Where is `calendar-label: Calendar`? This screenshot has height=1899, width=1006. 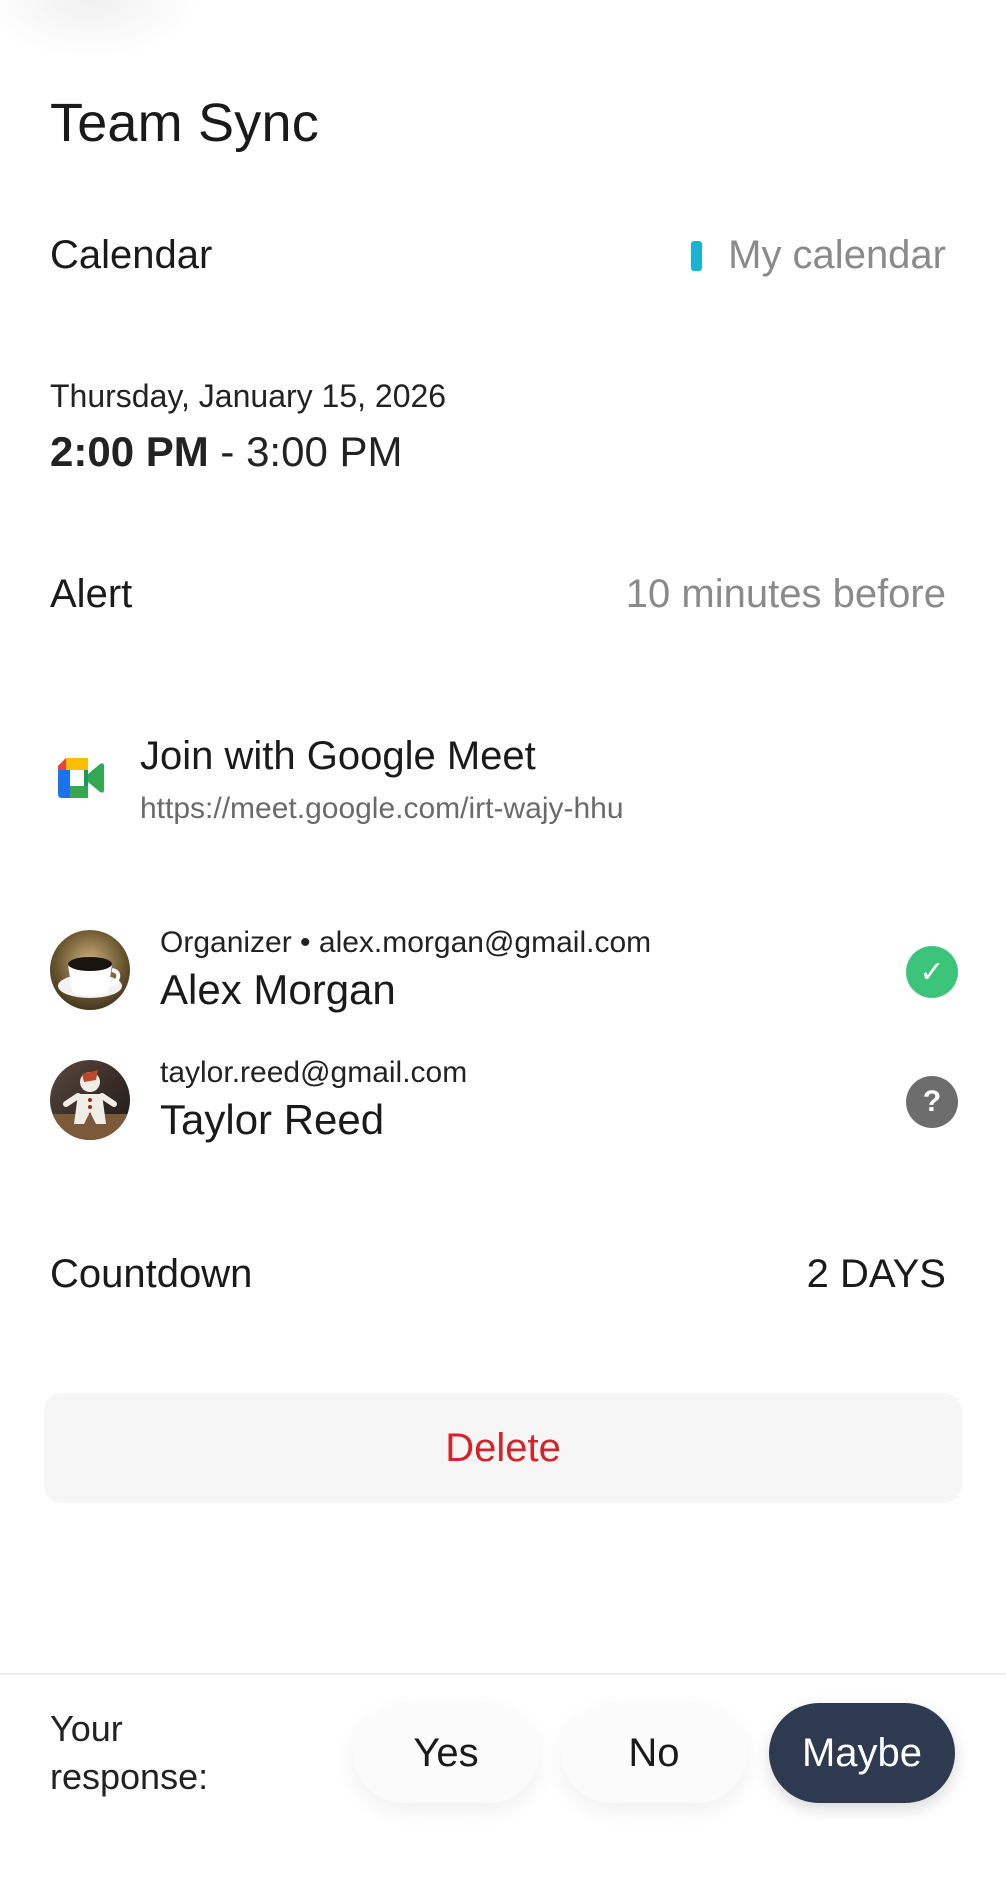 calendar-label: Calendar is located at coordinates (131, 255).